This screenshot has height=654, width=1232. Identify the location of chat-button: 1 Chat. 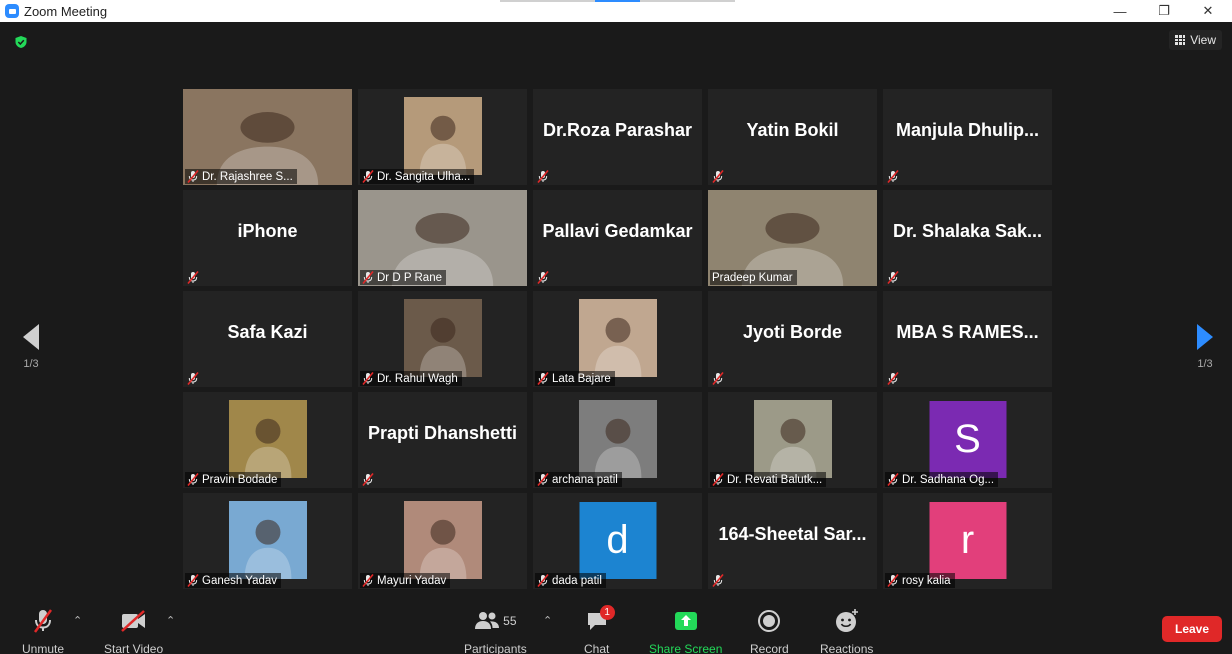
(599, 629).